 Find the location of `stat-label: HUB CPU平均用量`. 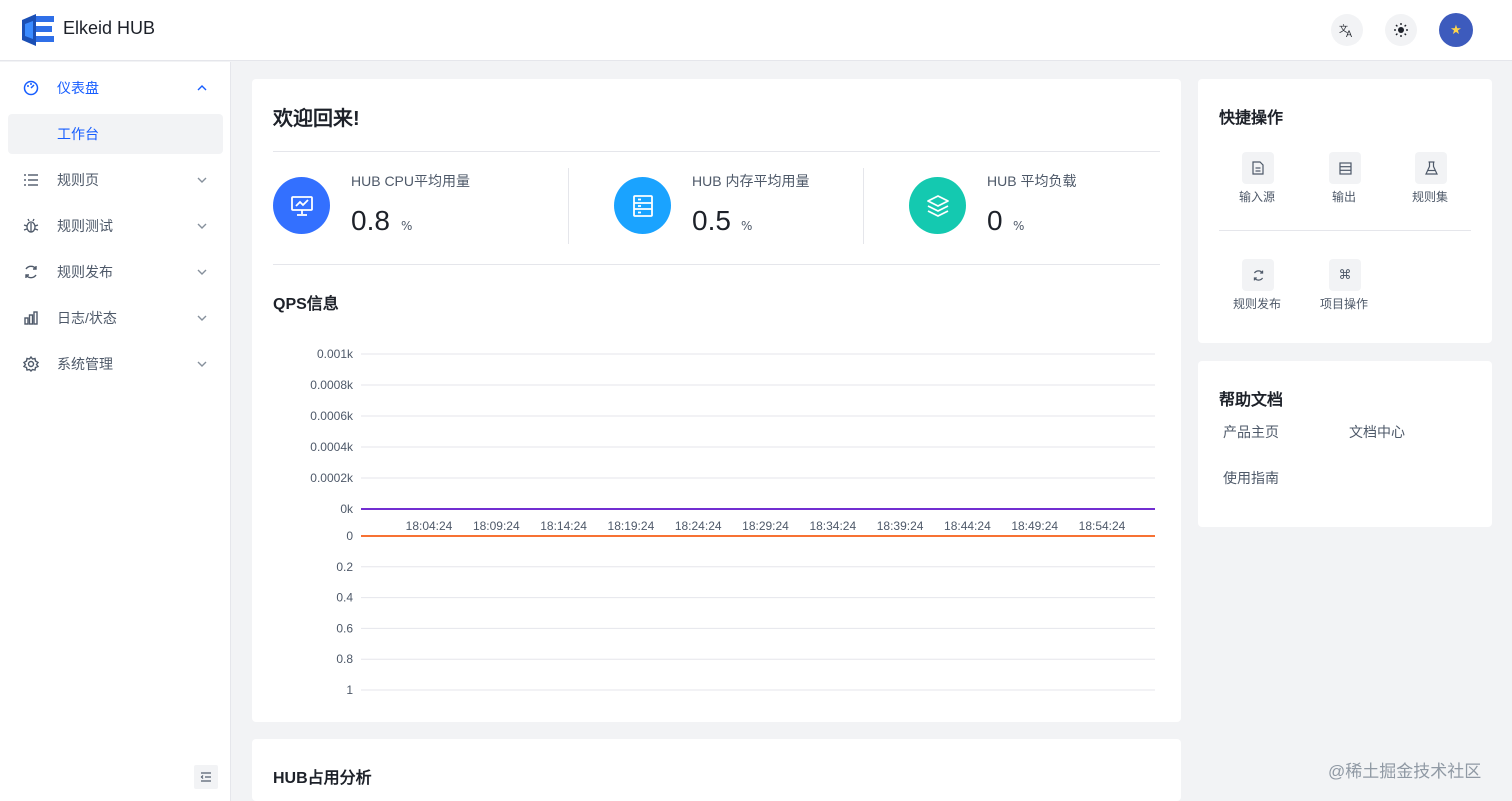

stat-label: HUB CPU平均用量 is located at coordinates (411, 181).